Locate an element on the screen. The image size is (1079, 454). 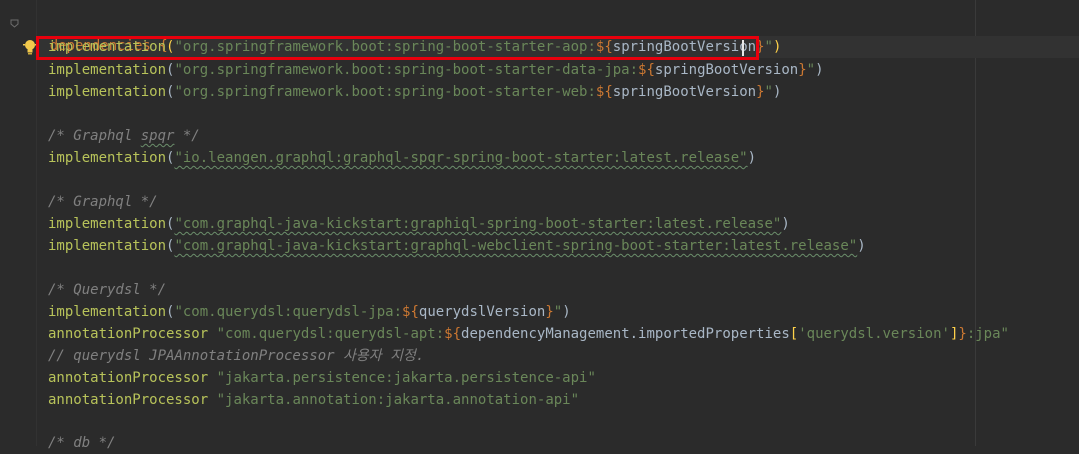
comment: */ is located at coordinates (187, 136).